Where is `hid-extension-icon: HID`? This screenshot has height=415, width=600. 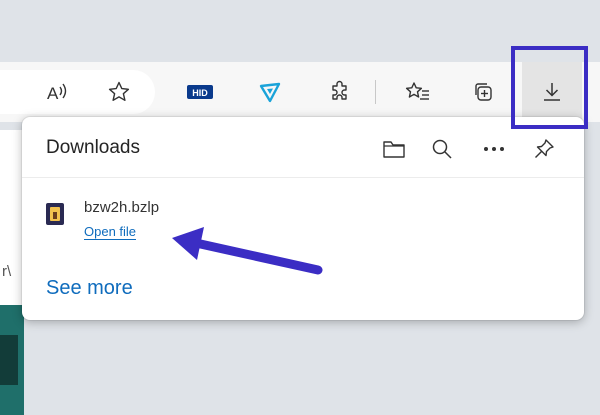 hid-extension-icon: HID is located at coordinates (200, 92).